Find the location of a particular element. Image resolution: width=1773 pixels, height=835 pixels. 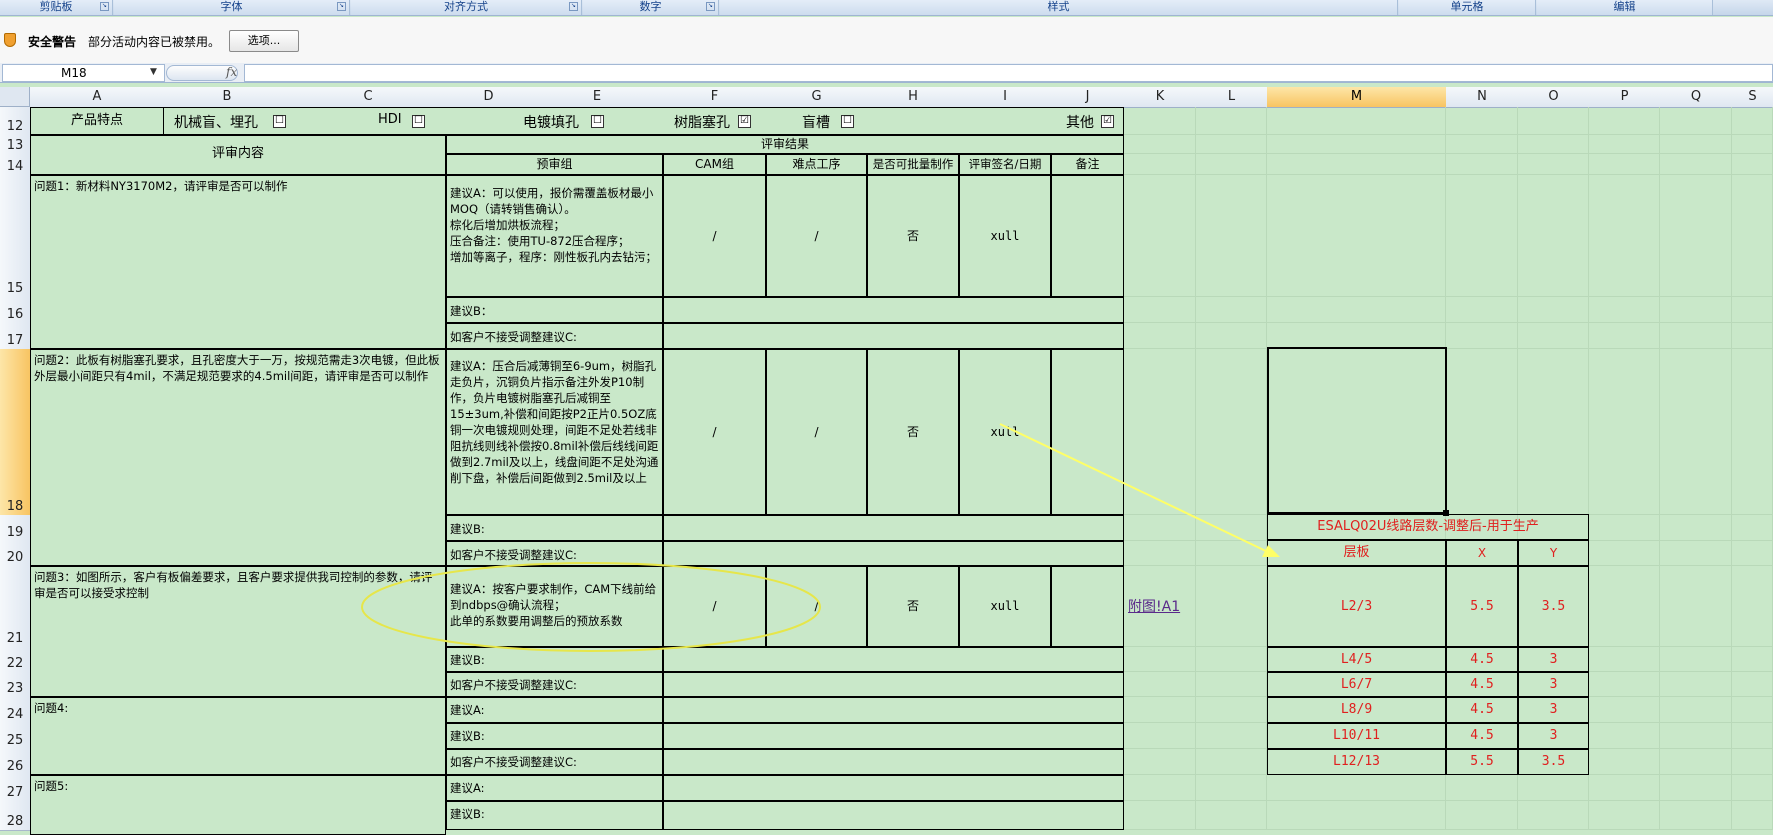

result-column-header: 备注 is located at coordinates (1087, 164).